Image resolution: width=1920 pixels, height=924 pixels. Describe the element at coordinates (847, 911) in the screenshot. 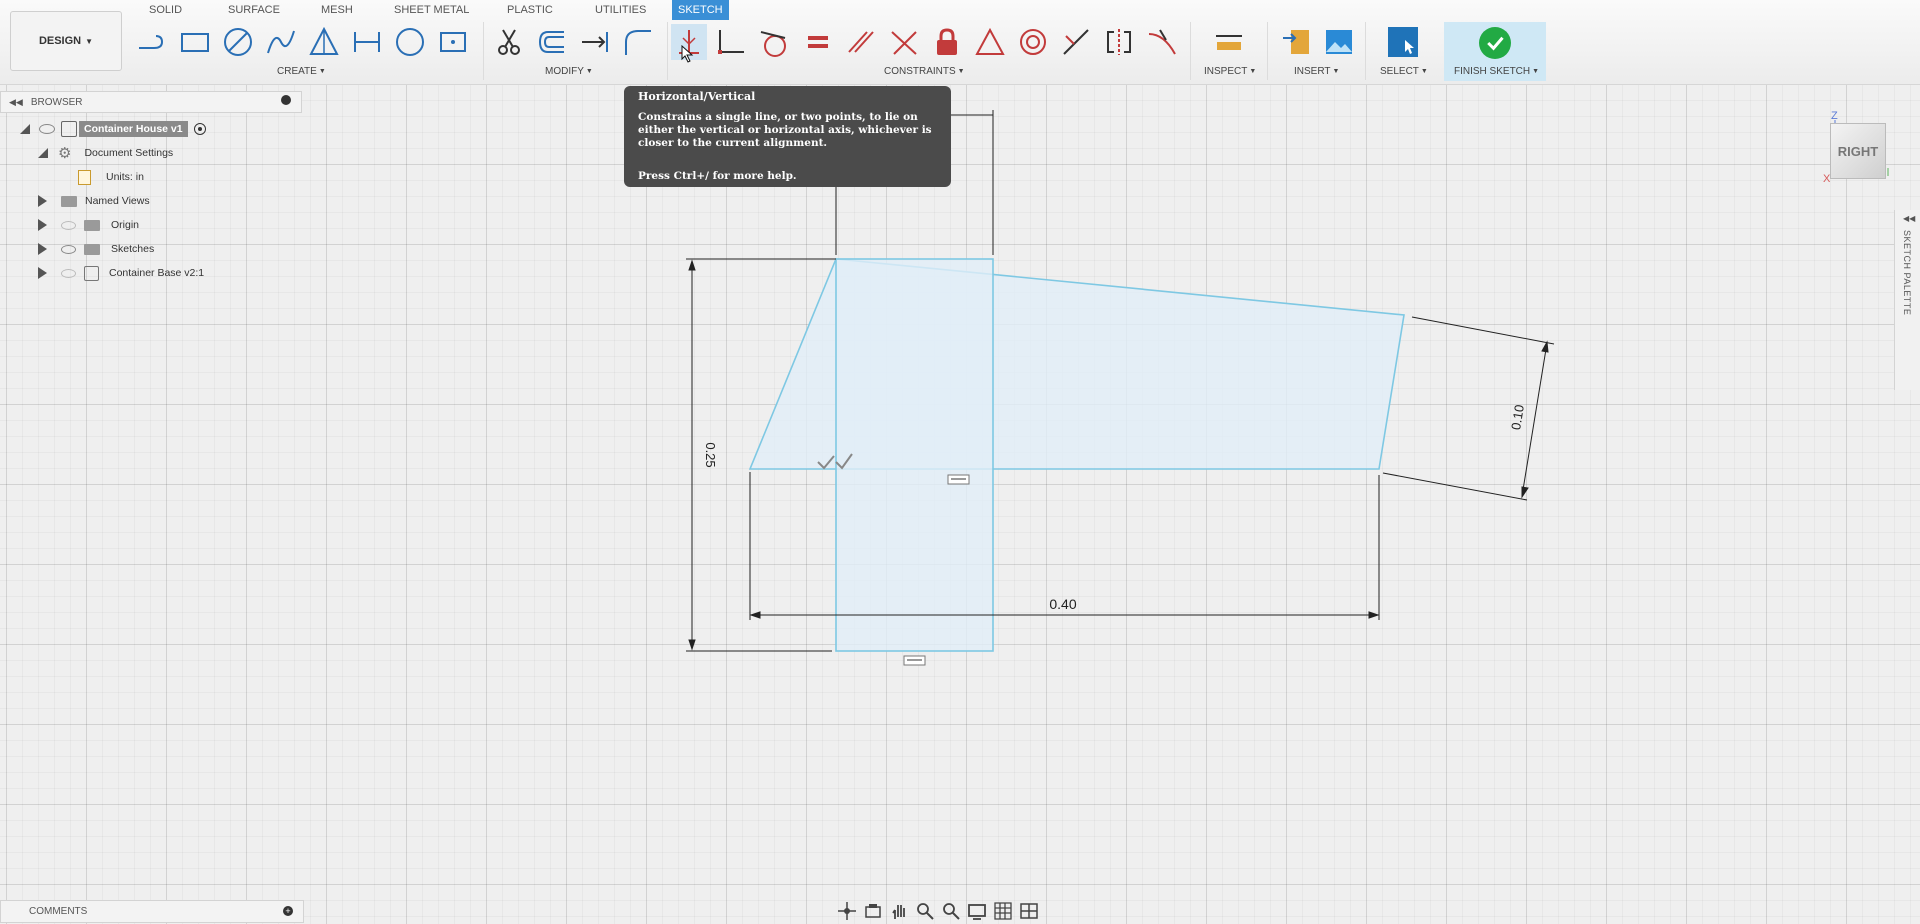

I see `orbit-icon` at that location.